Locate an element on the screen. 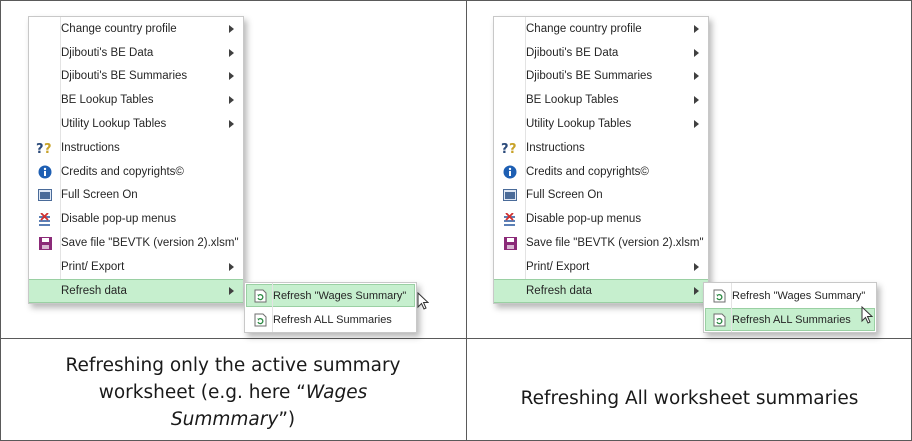  menu-item-label: Refresh data is located at coordinates (94, 290).